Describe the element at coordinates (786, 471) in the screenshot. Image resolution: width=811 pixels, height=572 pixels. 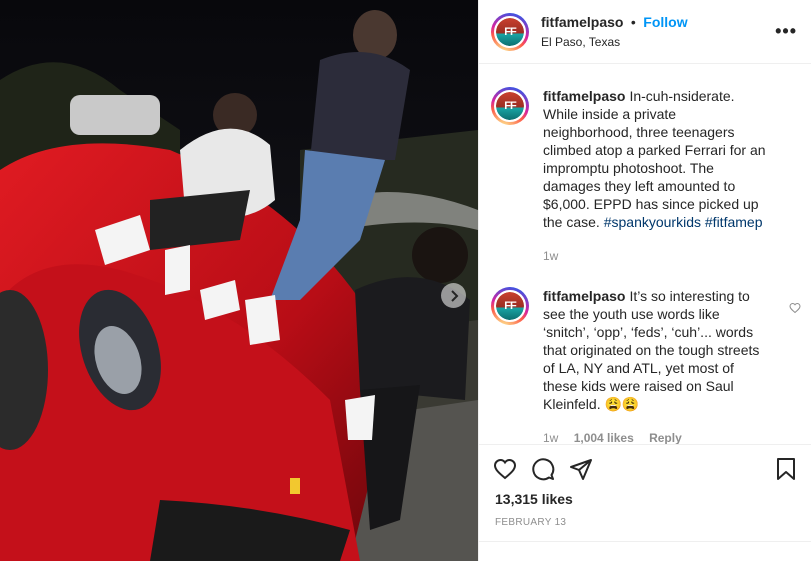
I see `bookmark-icon` at that location.